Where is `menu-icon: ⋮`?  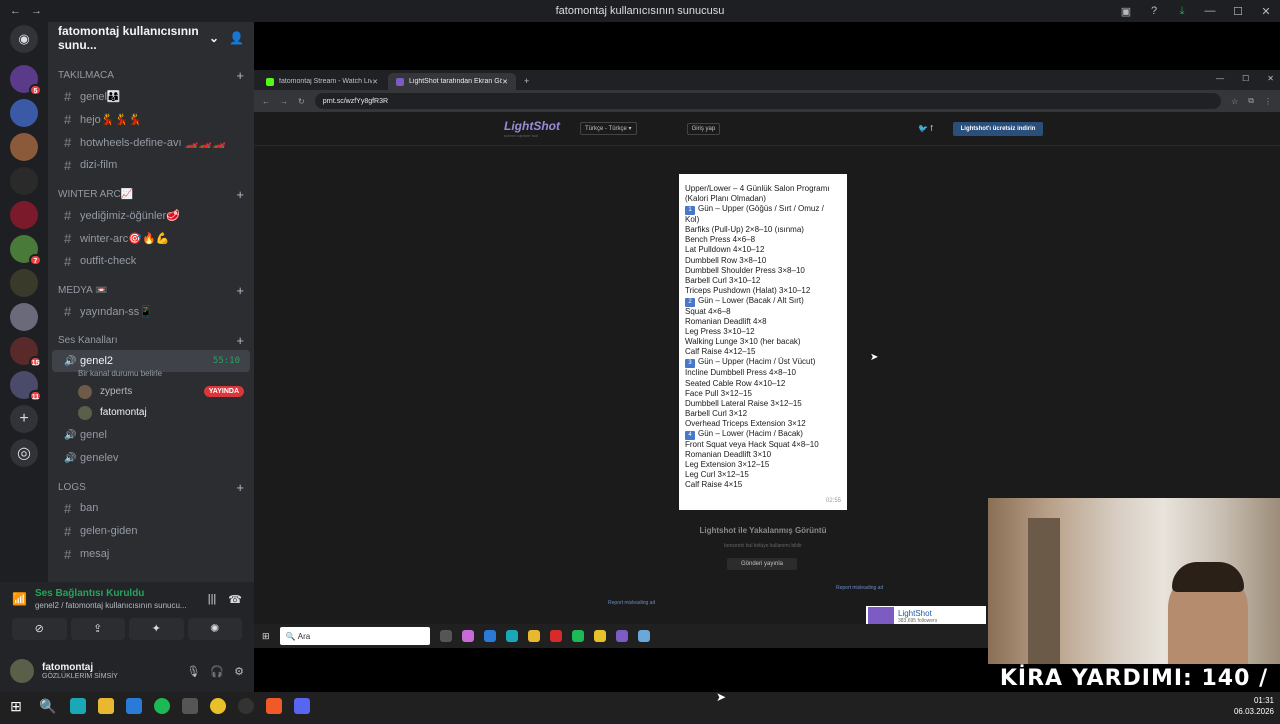 menu-icon: ⋮ is located at coordinates (1268, 101).